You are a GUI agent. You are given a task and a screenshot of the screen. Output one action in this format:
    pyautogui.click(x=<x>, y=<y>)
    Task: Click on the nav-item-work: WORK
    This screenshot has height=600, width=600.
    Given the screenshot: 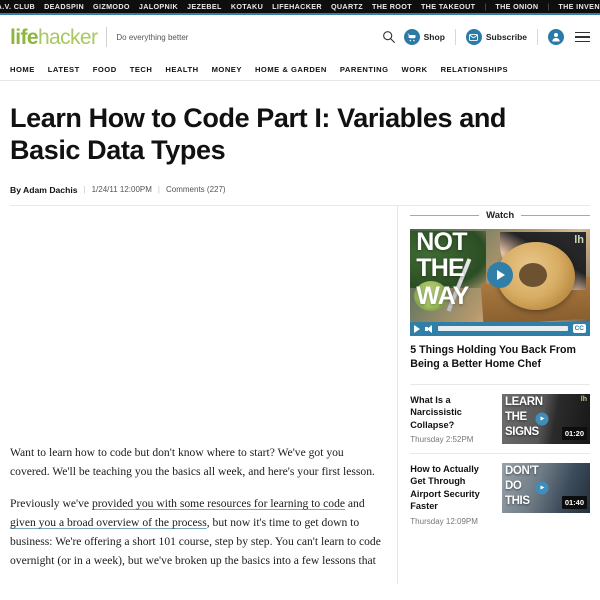 What is the action you would take?
    pyautogui.click(x=415, y=69)
    